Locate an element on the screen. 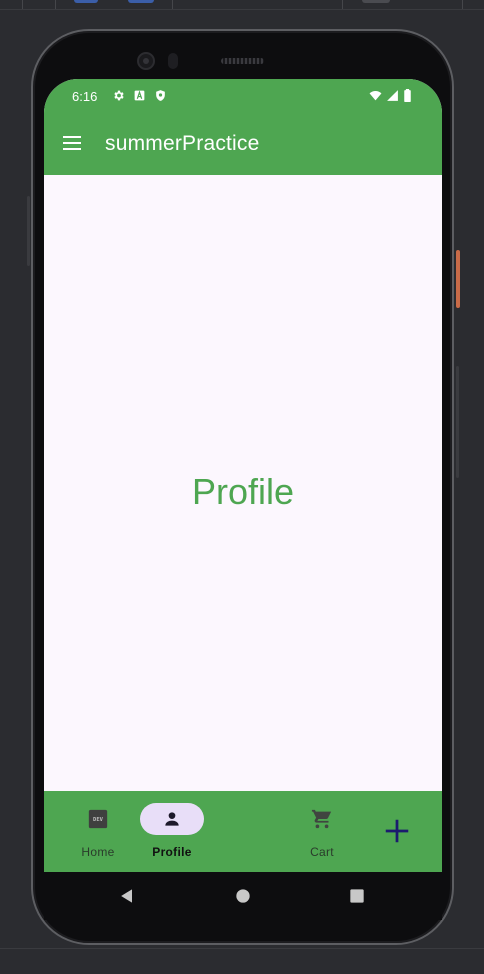 The image size is (484, 974). front-camera-icon is located at coordinates (146, 61).